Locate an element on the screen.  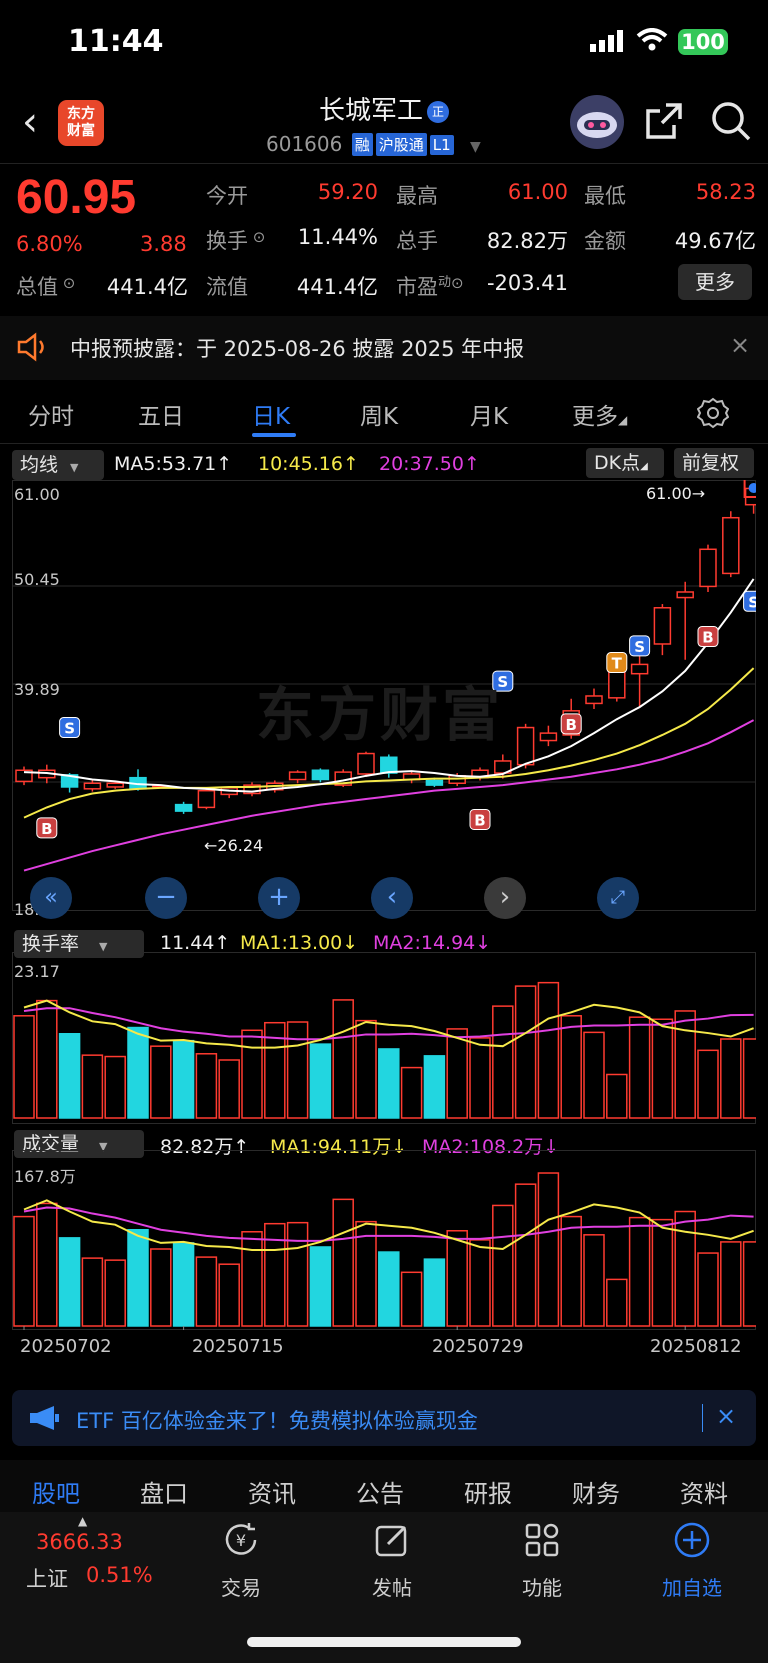
tab-announcement: 公告 is located at coordinates (380, 1491).